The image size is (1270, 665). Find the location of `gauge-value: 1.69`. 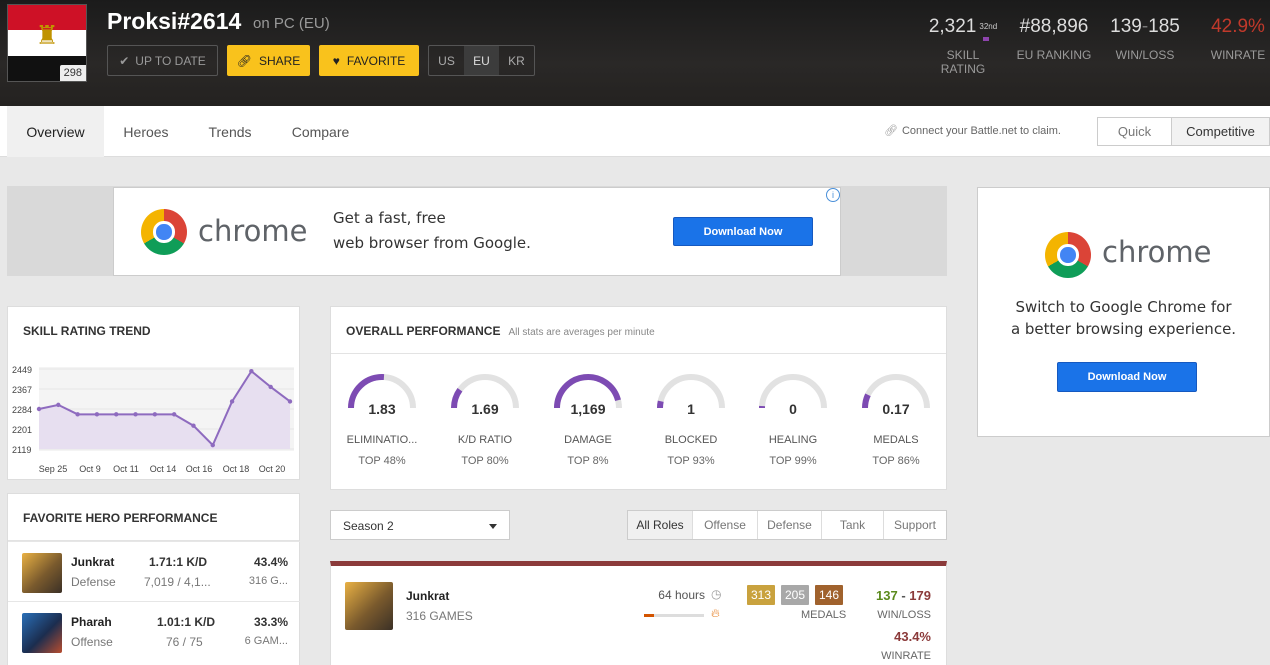

gauge-value: 1.69 is located at coordinates (485, 409).